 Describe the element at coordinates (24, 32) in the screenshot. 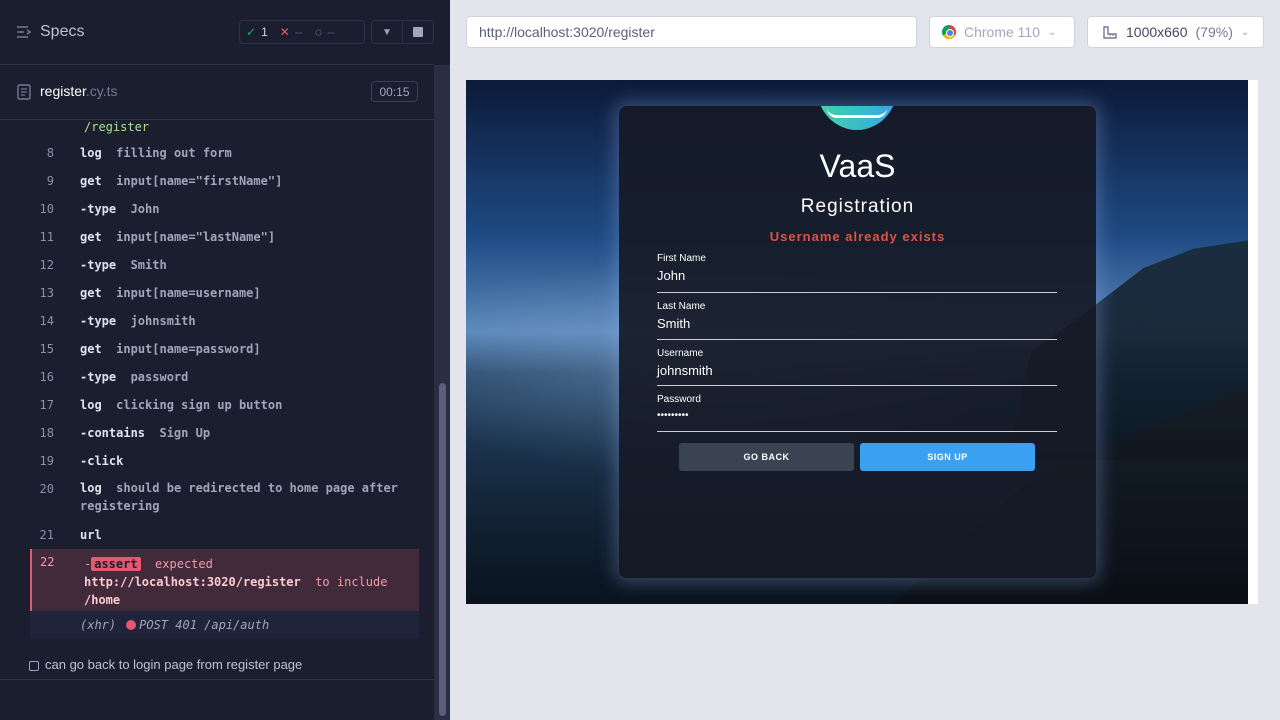

I see `specs-list-icon` at that location.